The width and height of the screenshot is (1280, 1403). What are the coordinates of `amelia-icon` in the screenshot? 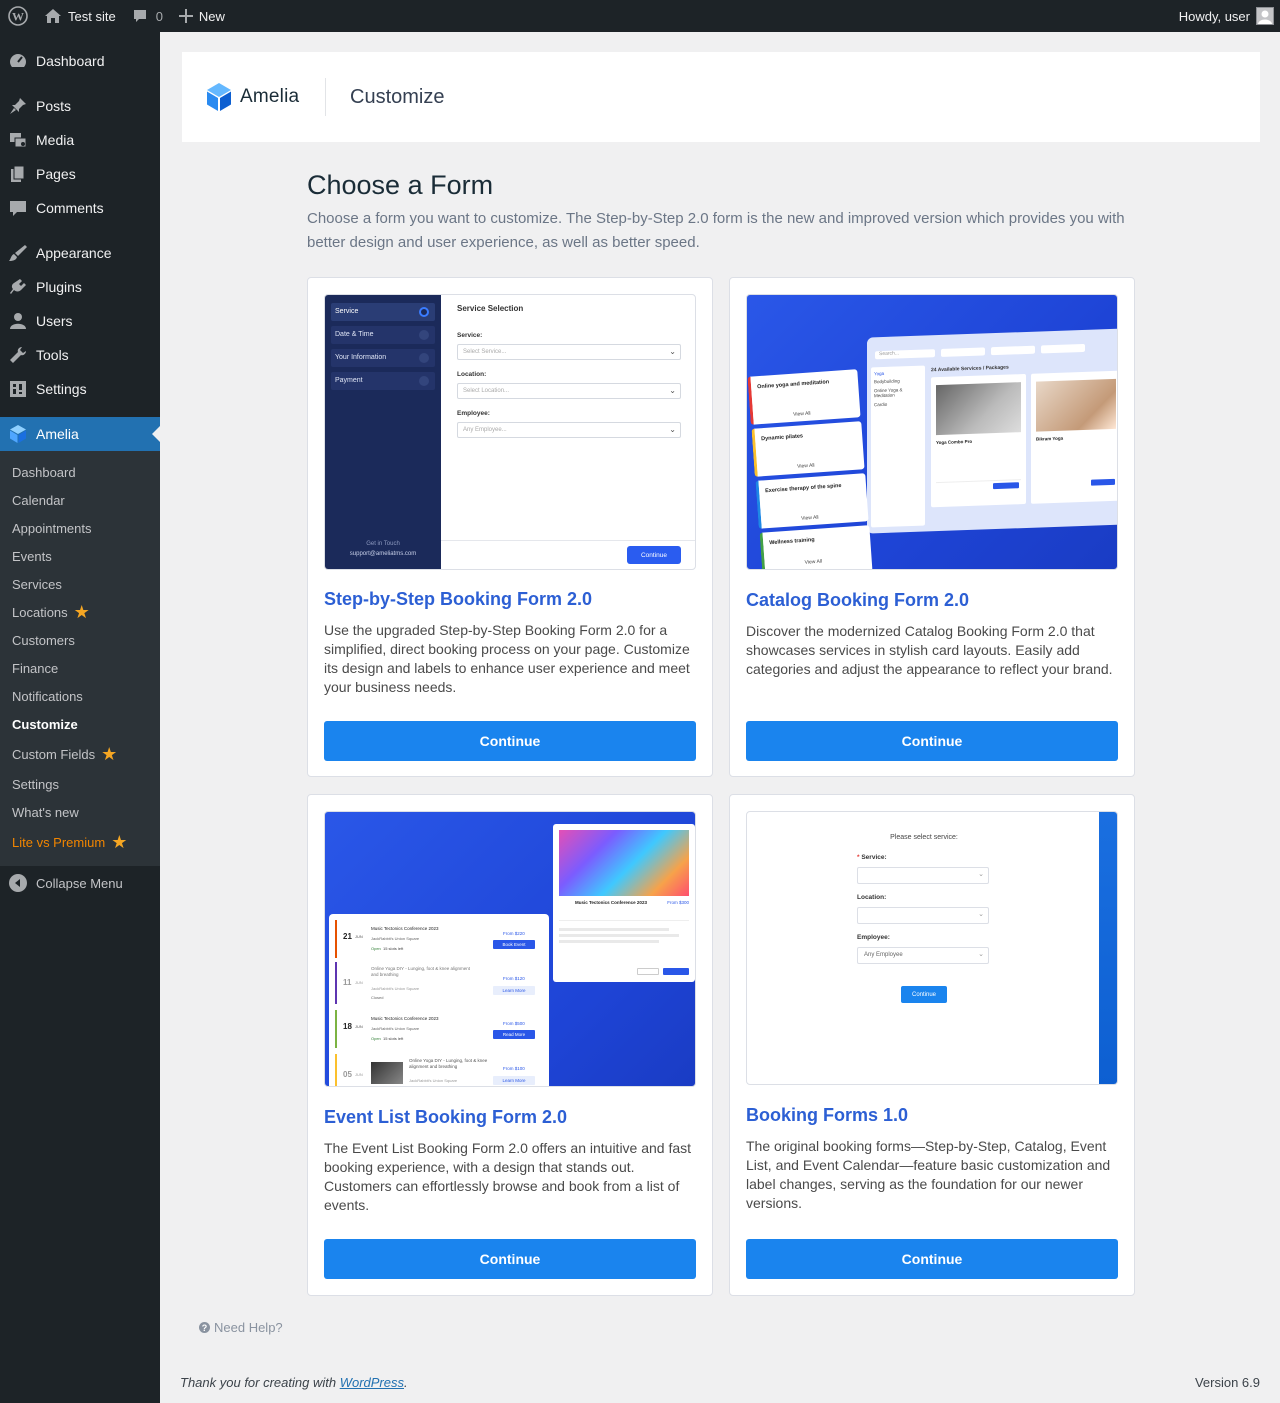 It's located at (18, 434).